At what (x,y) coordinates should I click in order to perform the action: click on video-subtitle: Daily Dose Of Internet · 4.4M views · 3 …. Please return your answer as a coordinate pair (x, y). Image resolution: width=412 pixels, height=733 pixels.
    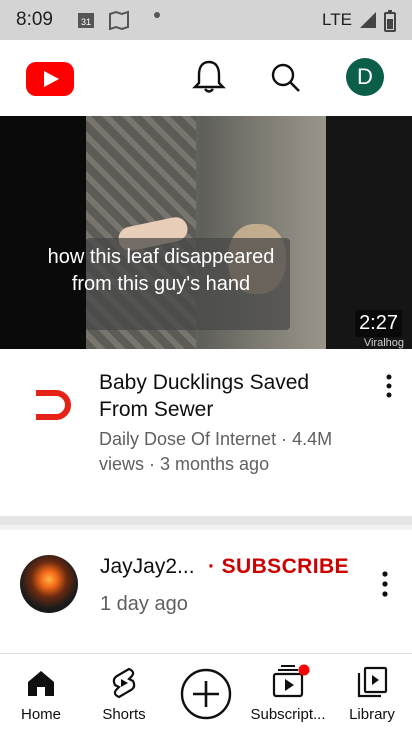
    Looking at the image, I should click on (216, 451).